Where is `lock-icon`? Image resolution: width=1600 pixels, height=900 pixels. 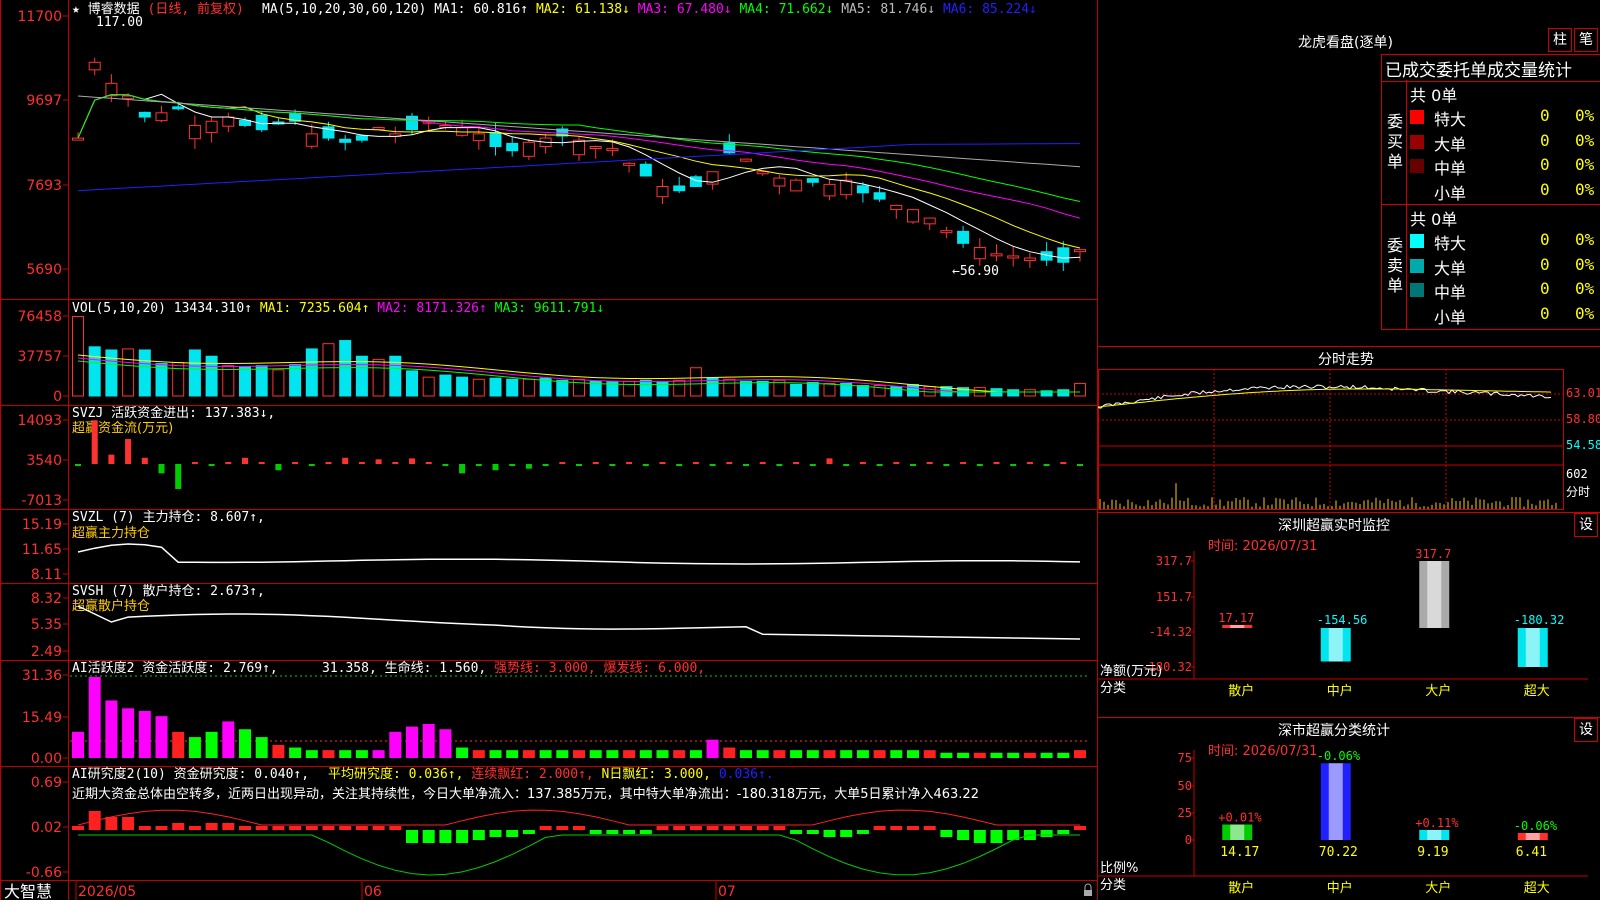
lock-icon is located at coordinates (1088, 889).